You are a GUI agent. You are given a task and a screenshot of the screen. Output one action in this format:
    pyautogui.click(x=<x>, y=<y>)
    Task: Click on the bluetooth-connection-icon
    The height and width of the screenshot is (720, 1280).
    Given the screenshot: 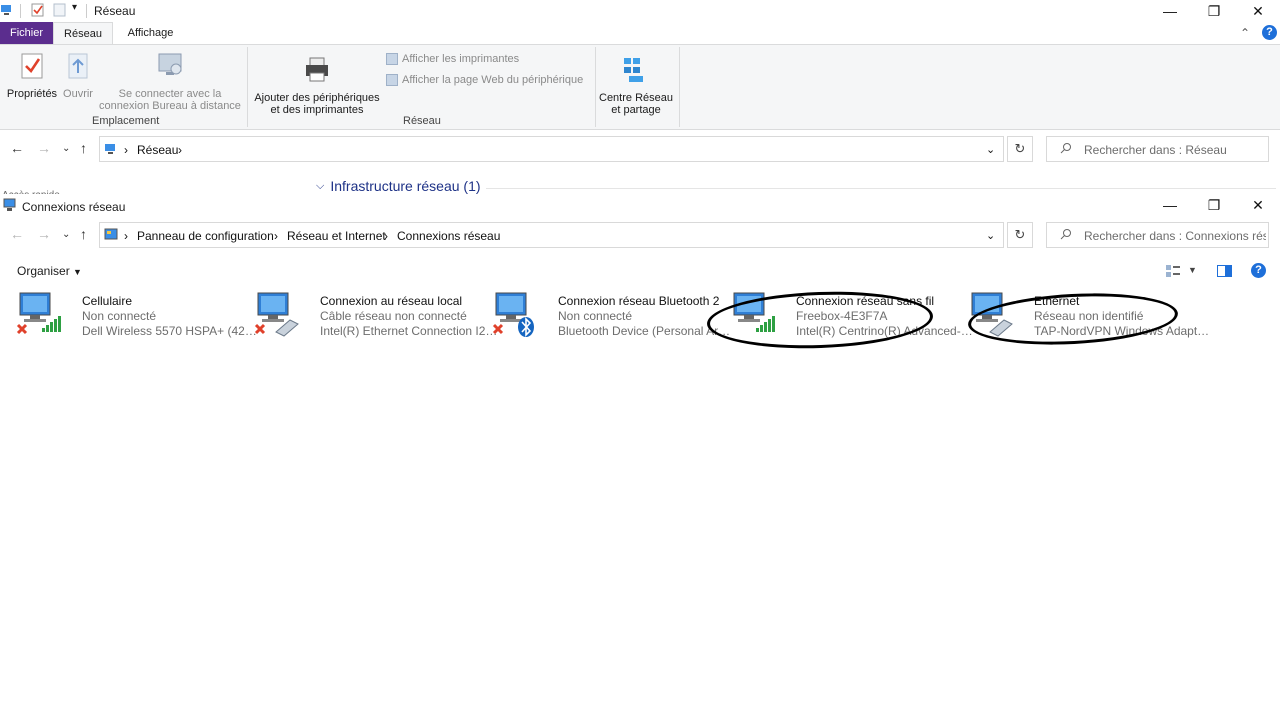 What is the action you would take?
    pyautogui.click(x=513, y=314)
    